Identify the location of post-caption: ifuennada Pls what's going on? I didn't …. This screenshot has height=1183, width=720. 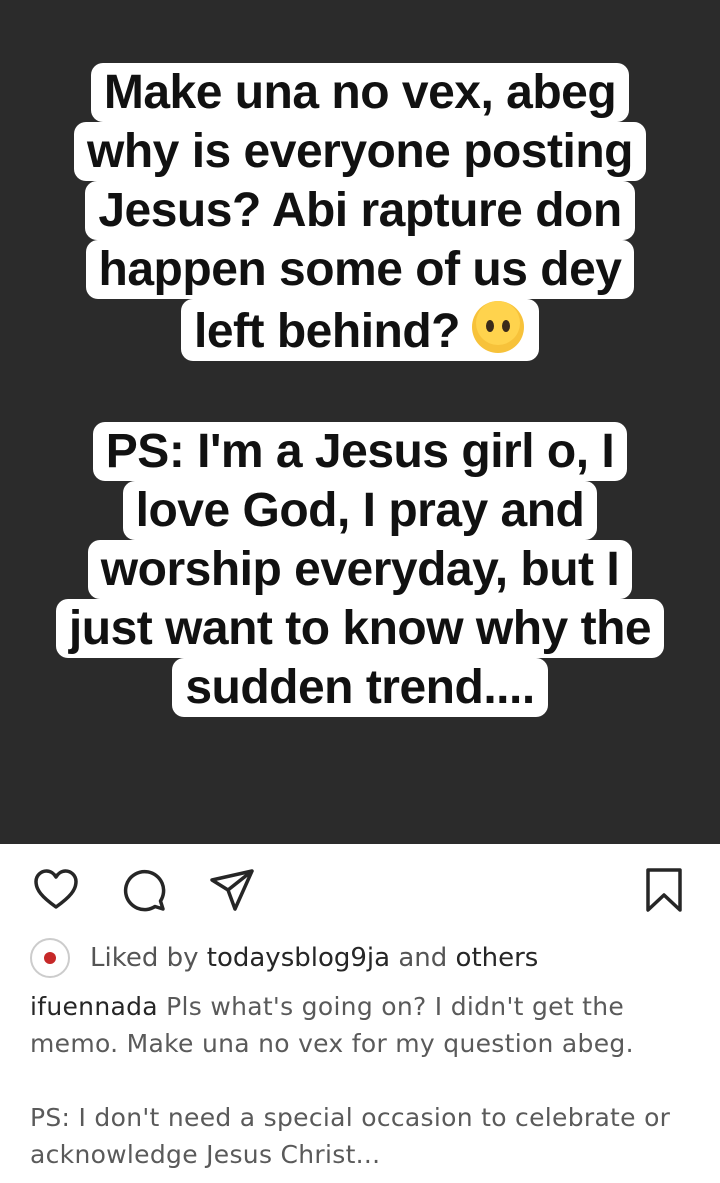
(365, 1080).